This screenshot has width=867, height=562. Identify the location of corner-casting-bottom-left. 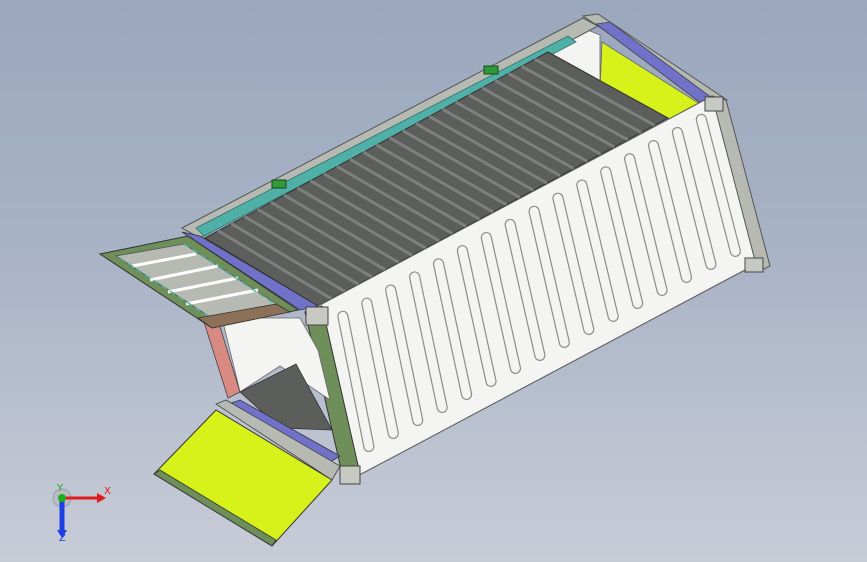
(350, 475).